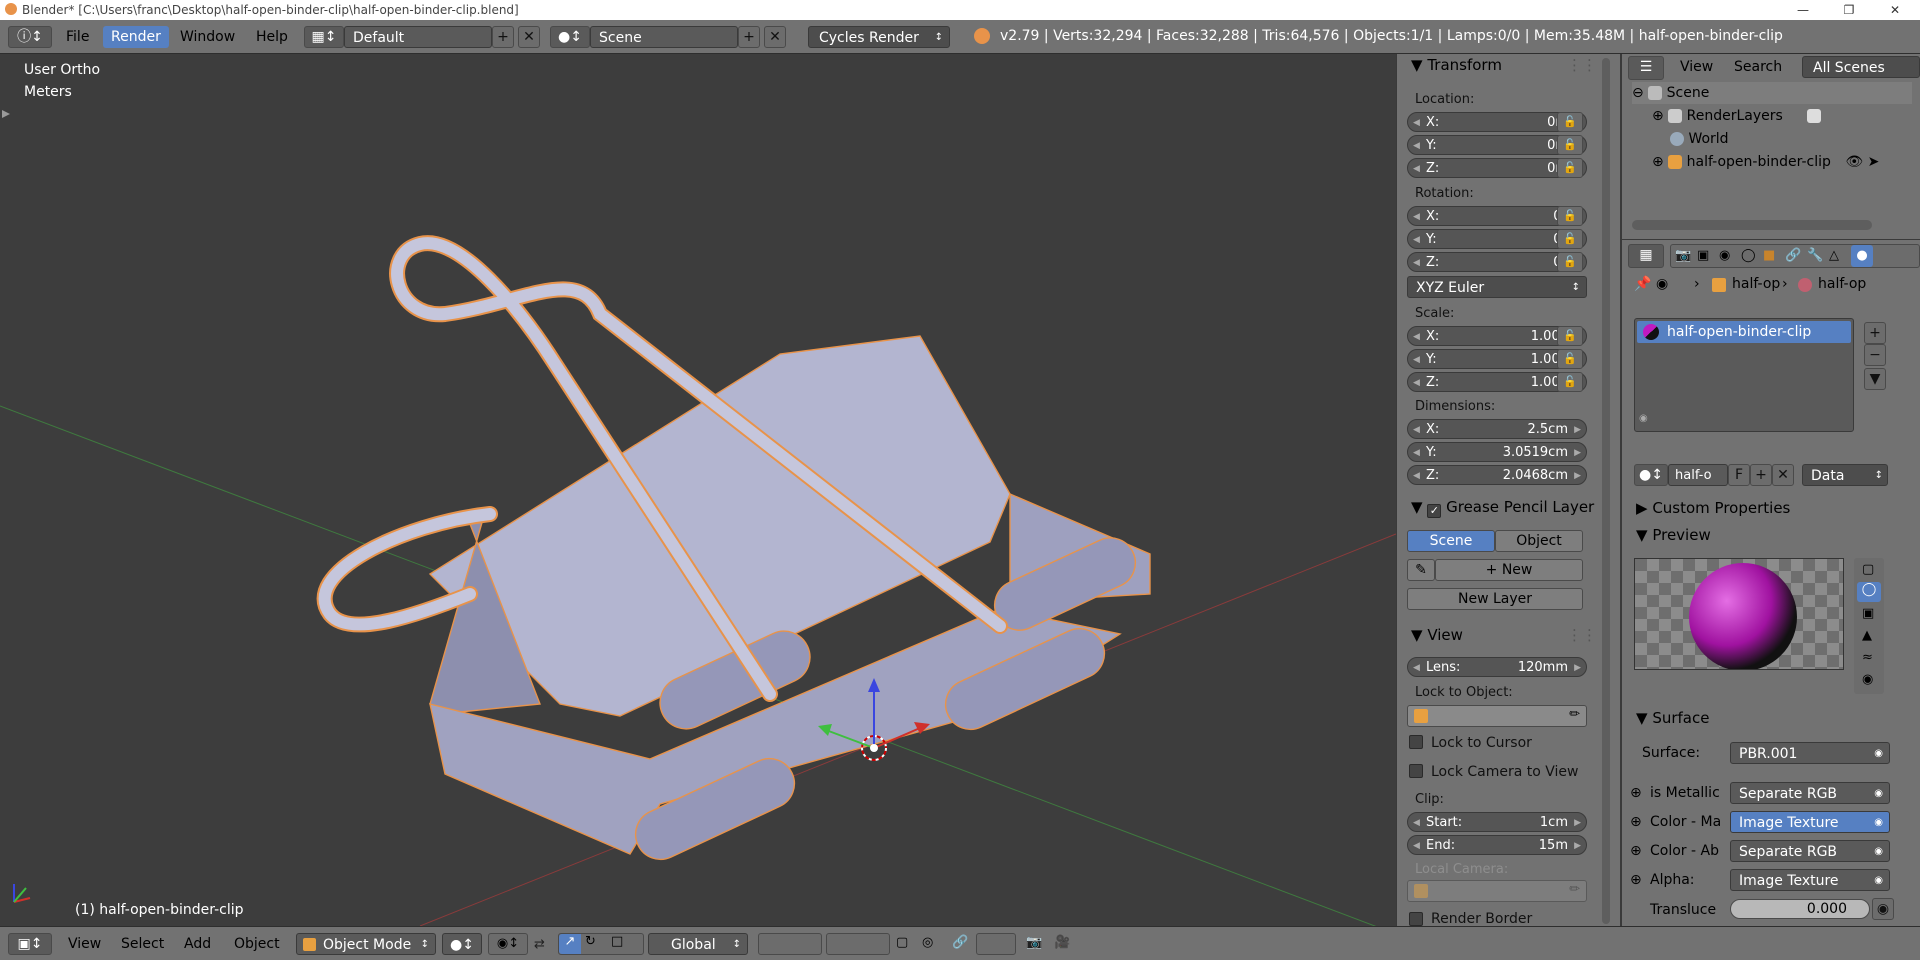 The image size is (1920, 960). Describe the element at coordinates (1875, 379) in the screenshot. I see `material-specials-icon: ▼` at that location.